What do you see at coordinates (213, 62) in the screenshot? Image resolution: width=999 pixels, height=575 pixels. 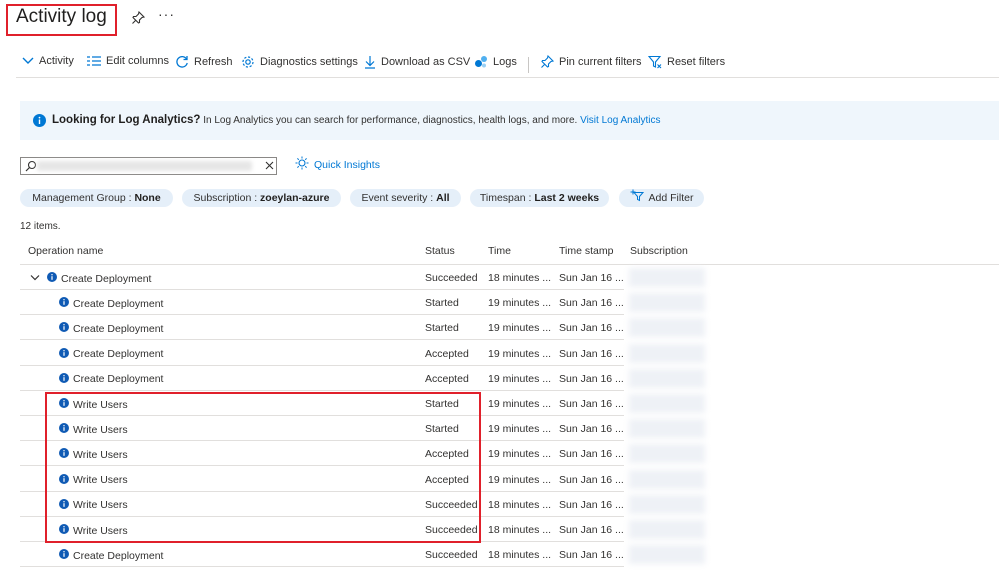 I see `refresh-label: Refresh` at bounding box center [213, 62].